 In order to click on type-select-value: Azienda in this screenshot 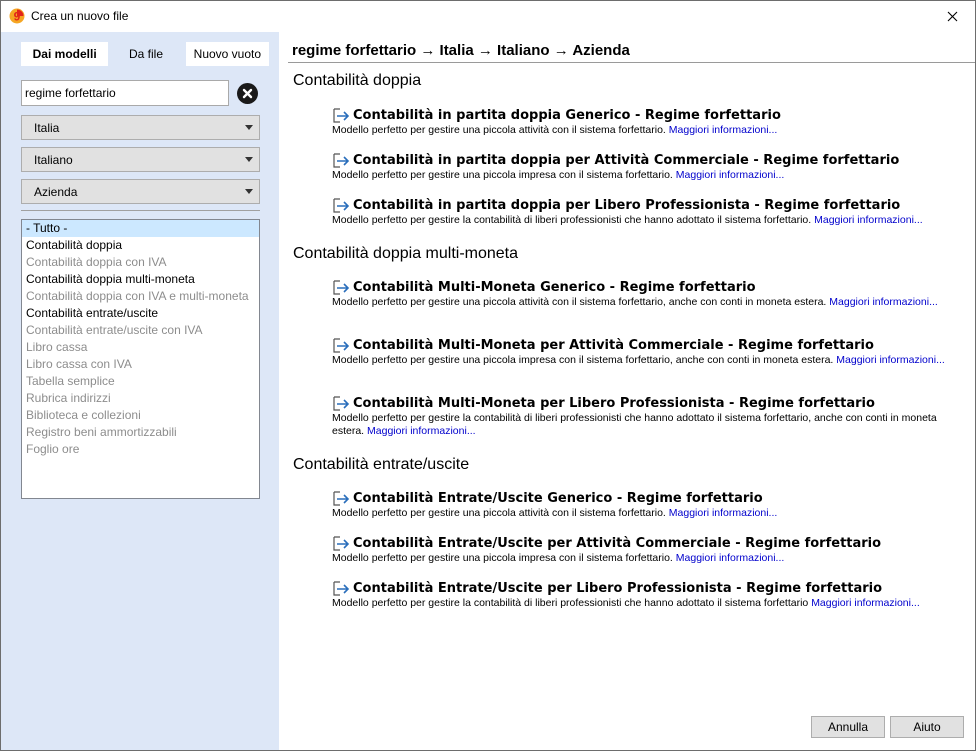, I will do `click(56, 192)`.